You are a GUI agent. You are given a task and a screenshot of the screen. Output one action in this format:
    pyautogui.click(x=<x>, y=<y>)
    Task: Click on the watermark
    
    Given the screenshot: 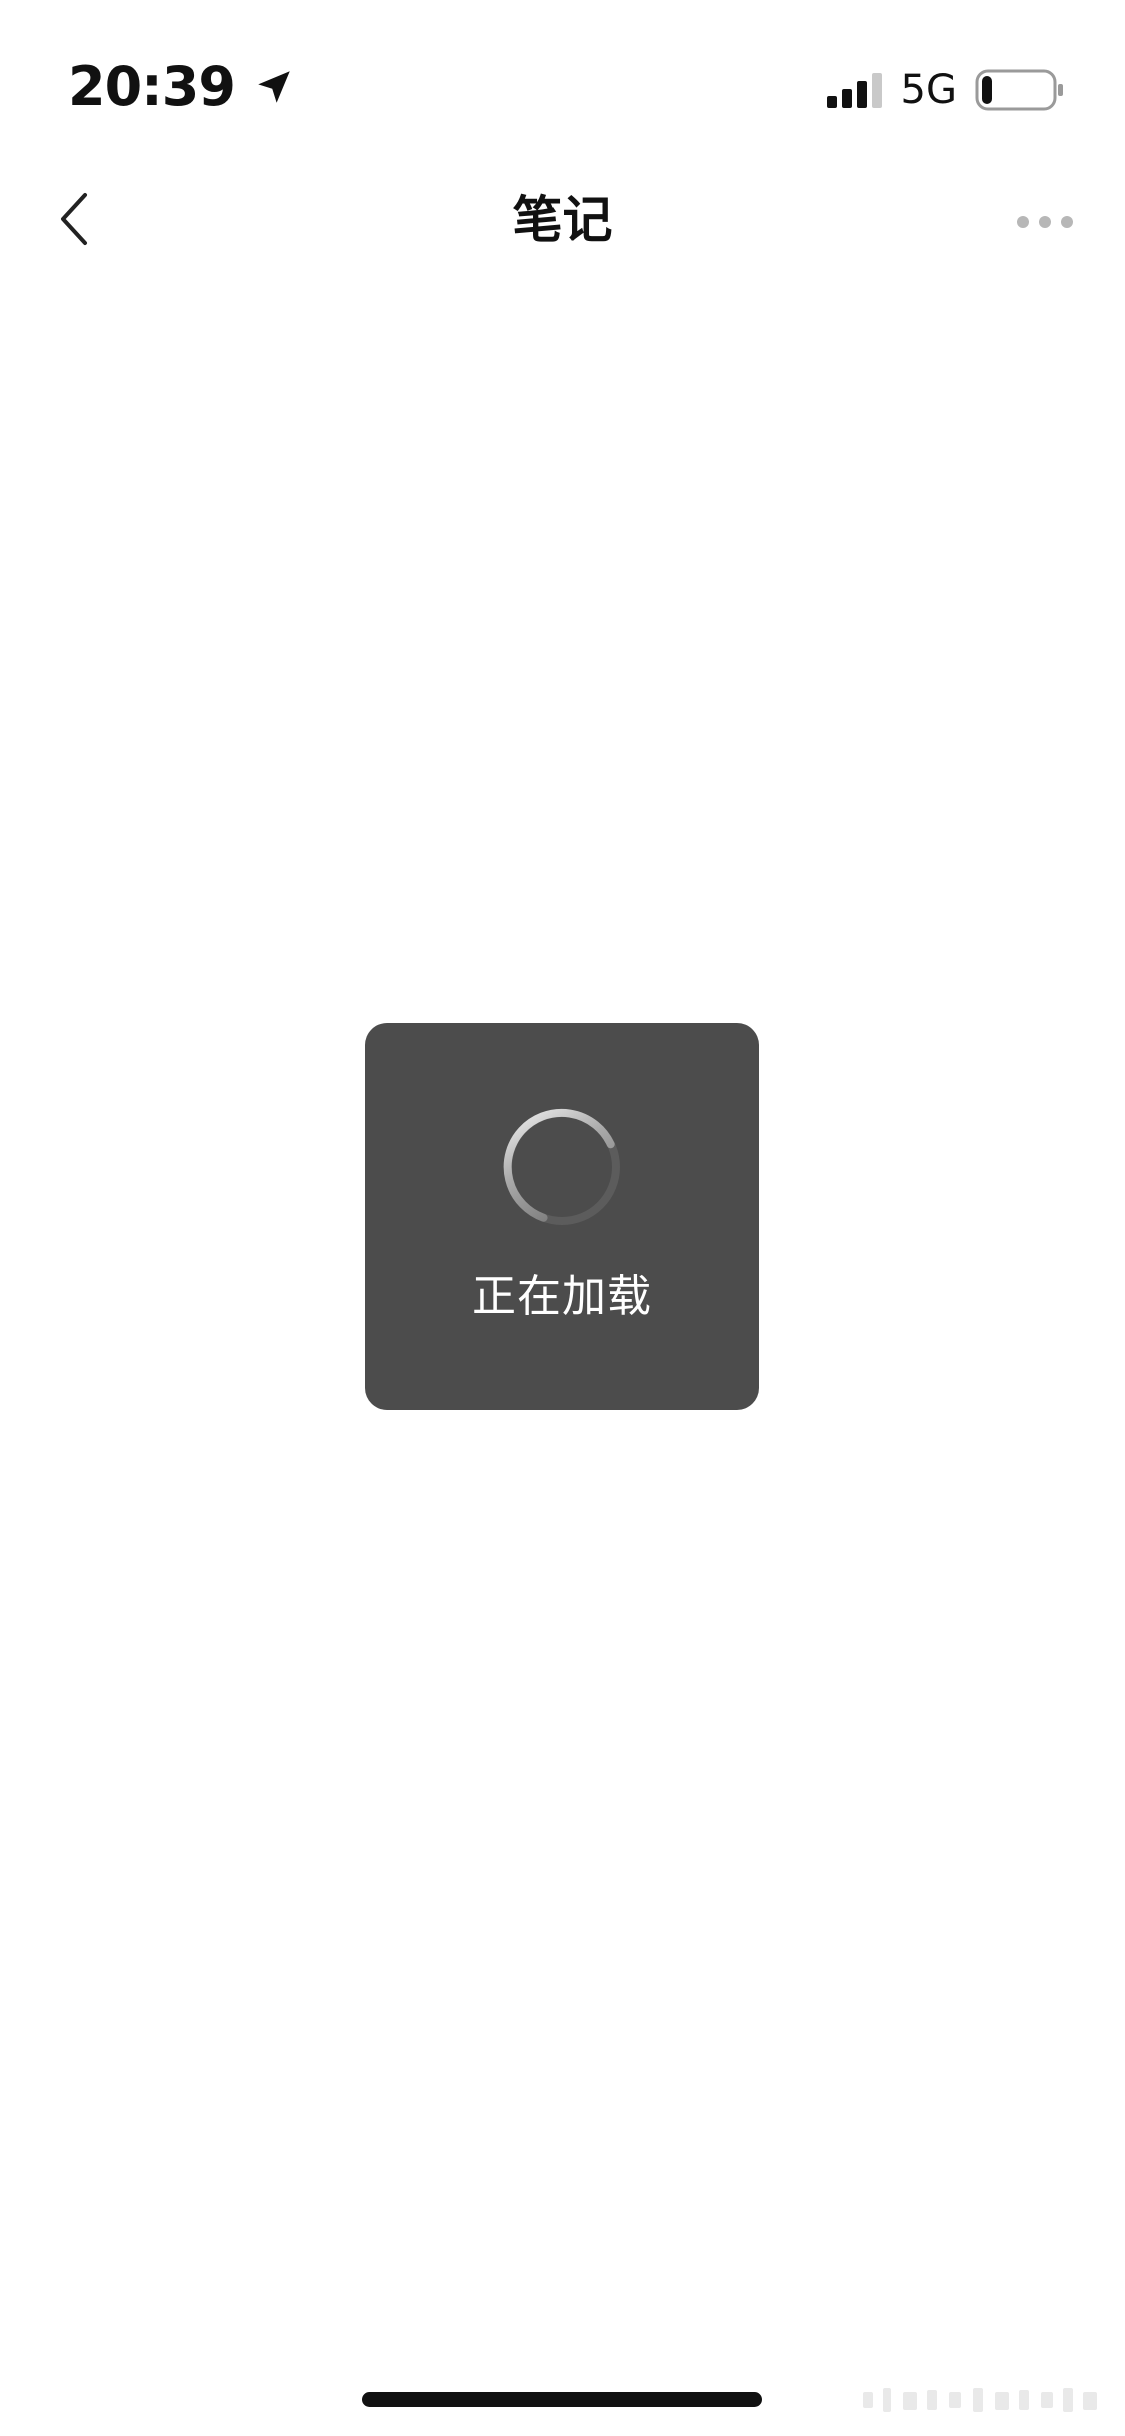 What is the action you would take?
    pyautogui.click(x=982, y=2400)
    